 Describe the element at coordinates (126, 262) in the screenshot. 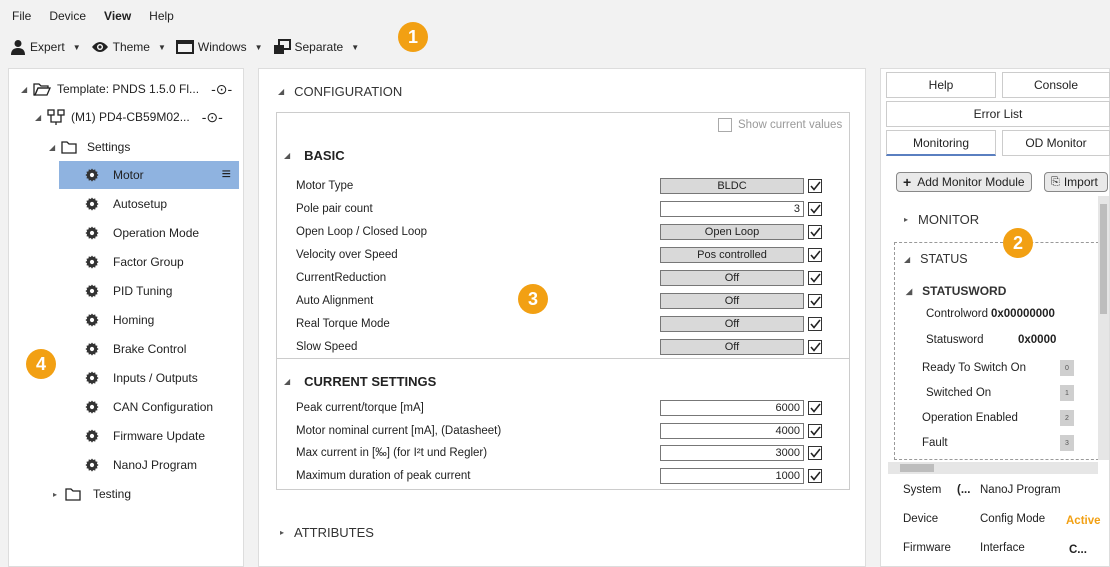

I see `tree-item-factor-group: Factor Group` at that location.